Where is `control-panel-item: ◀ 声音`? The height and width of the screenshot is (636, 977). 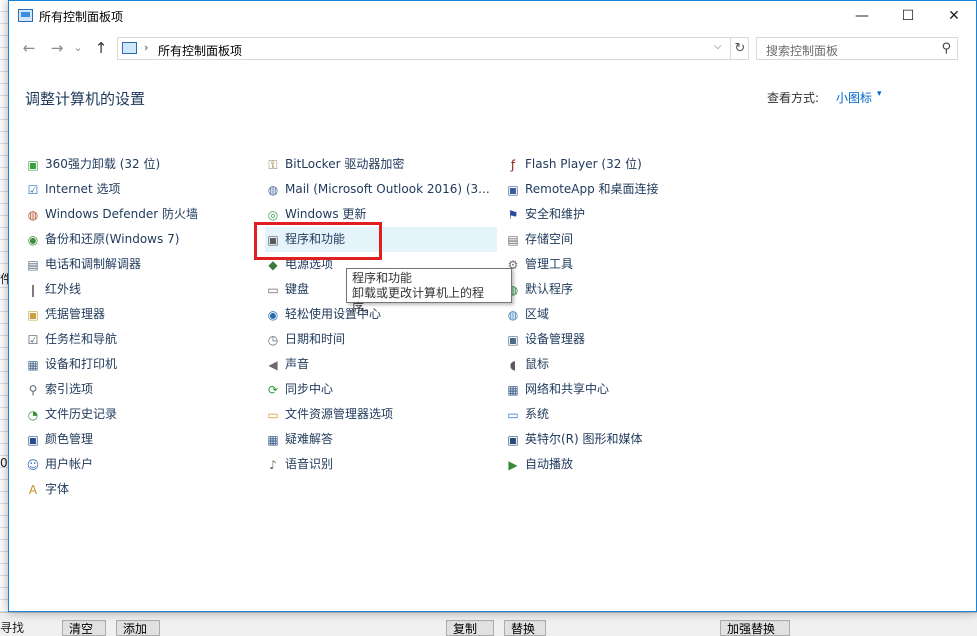 control-panel-item: ◀ 声音 is located at coordinates (381, 364).